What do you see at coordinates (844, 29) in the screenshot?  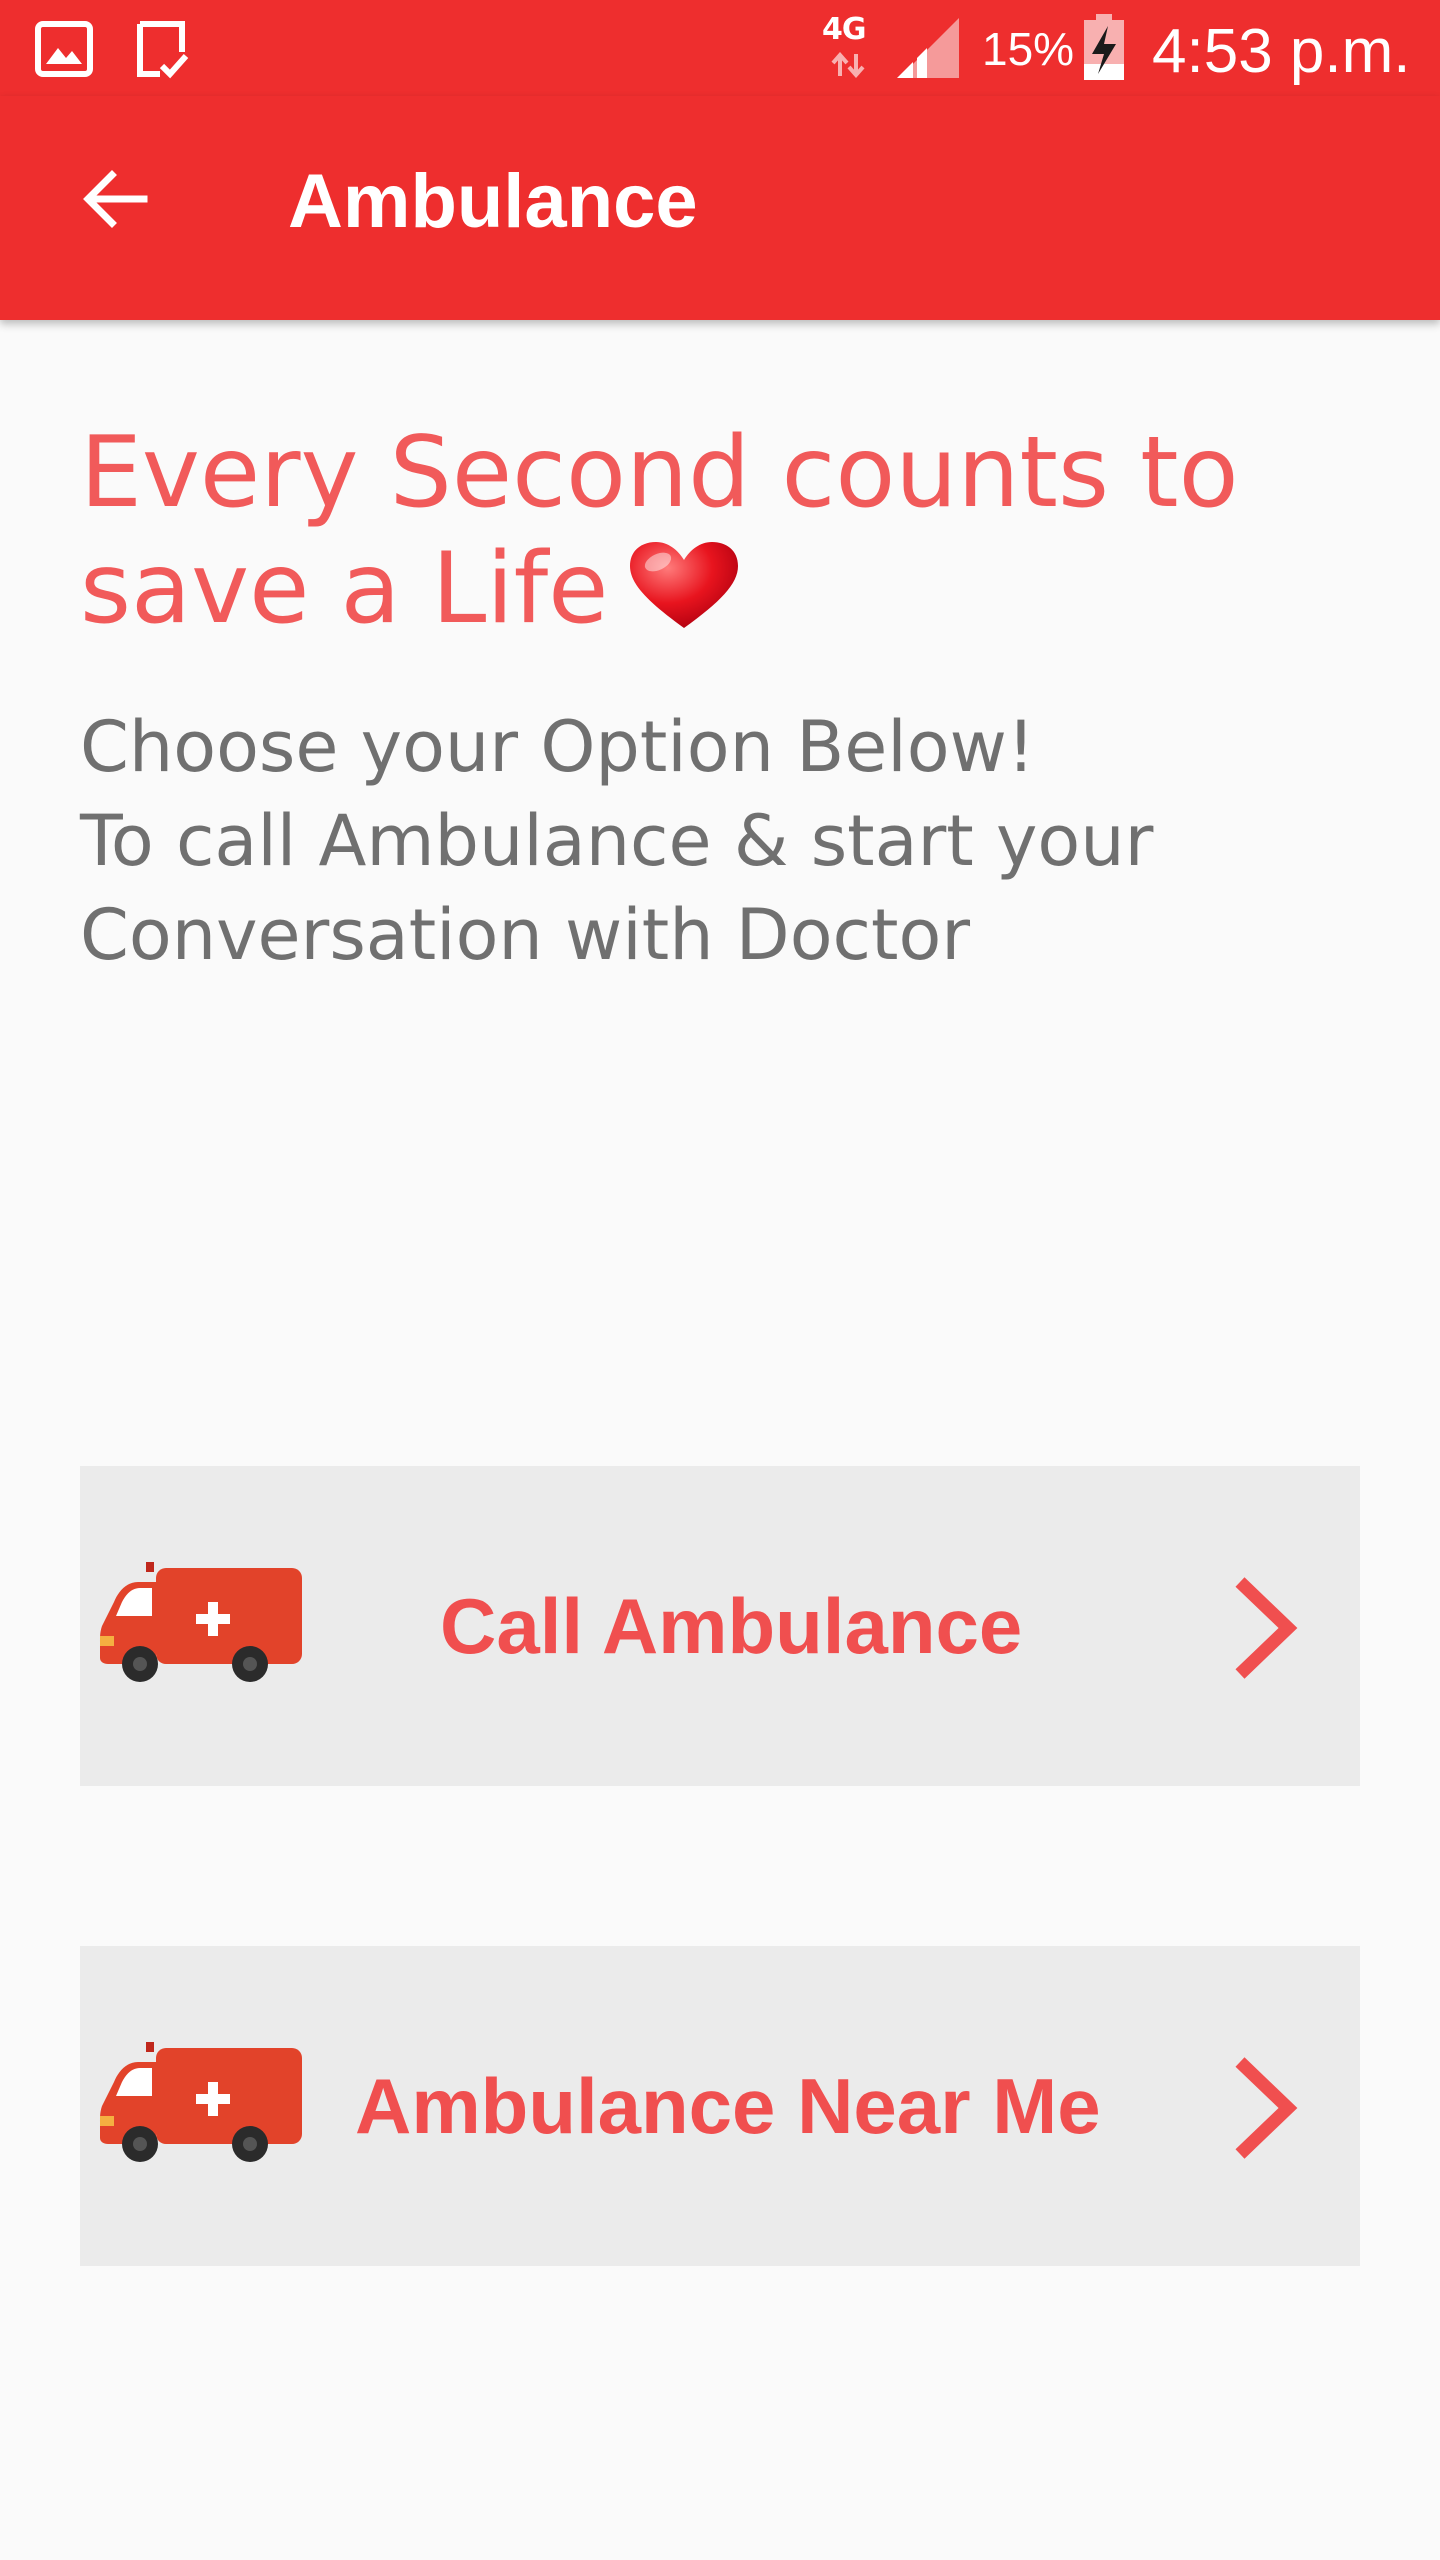 I see `network-type: 4G` at bounding box center [844, 29].